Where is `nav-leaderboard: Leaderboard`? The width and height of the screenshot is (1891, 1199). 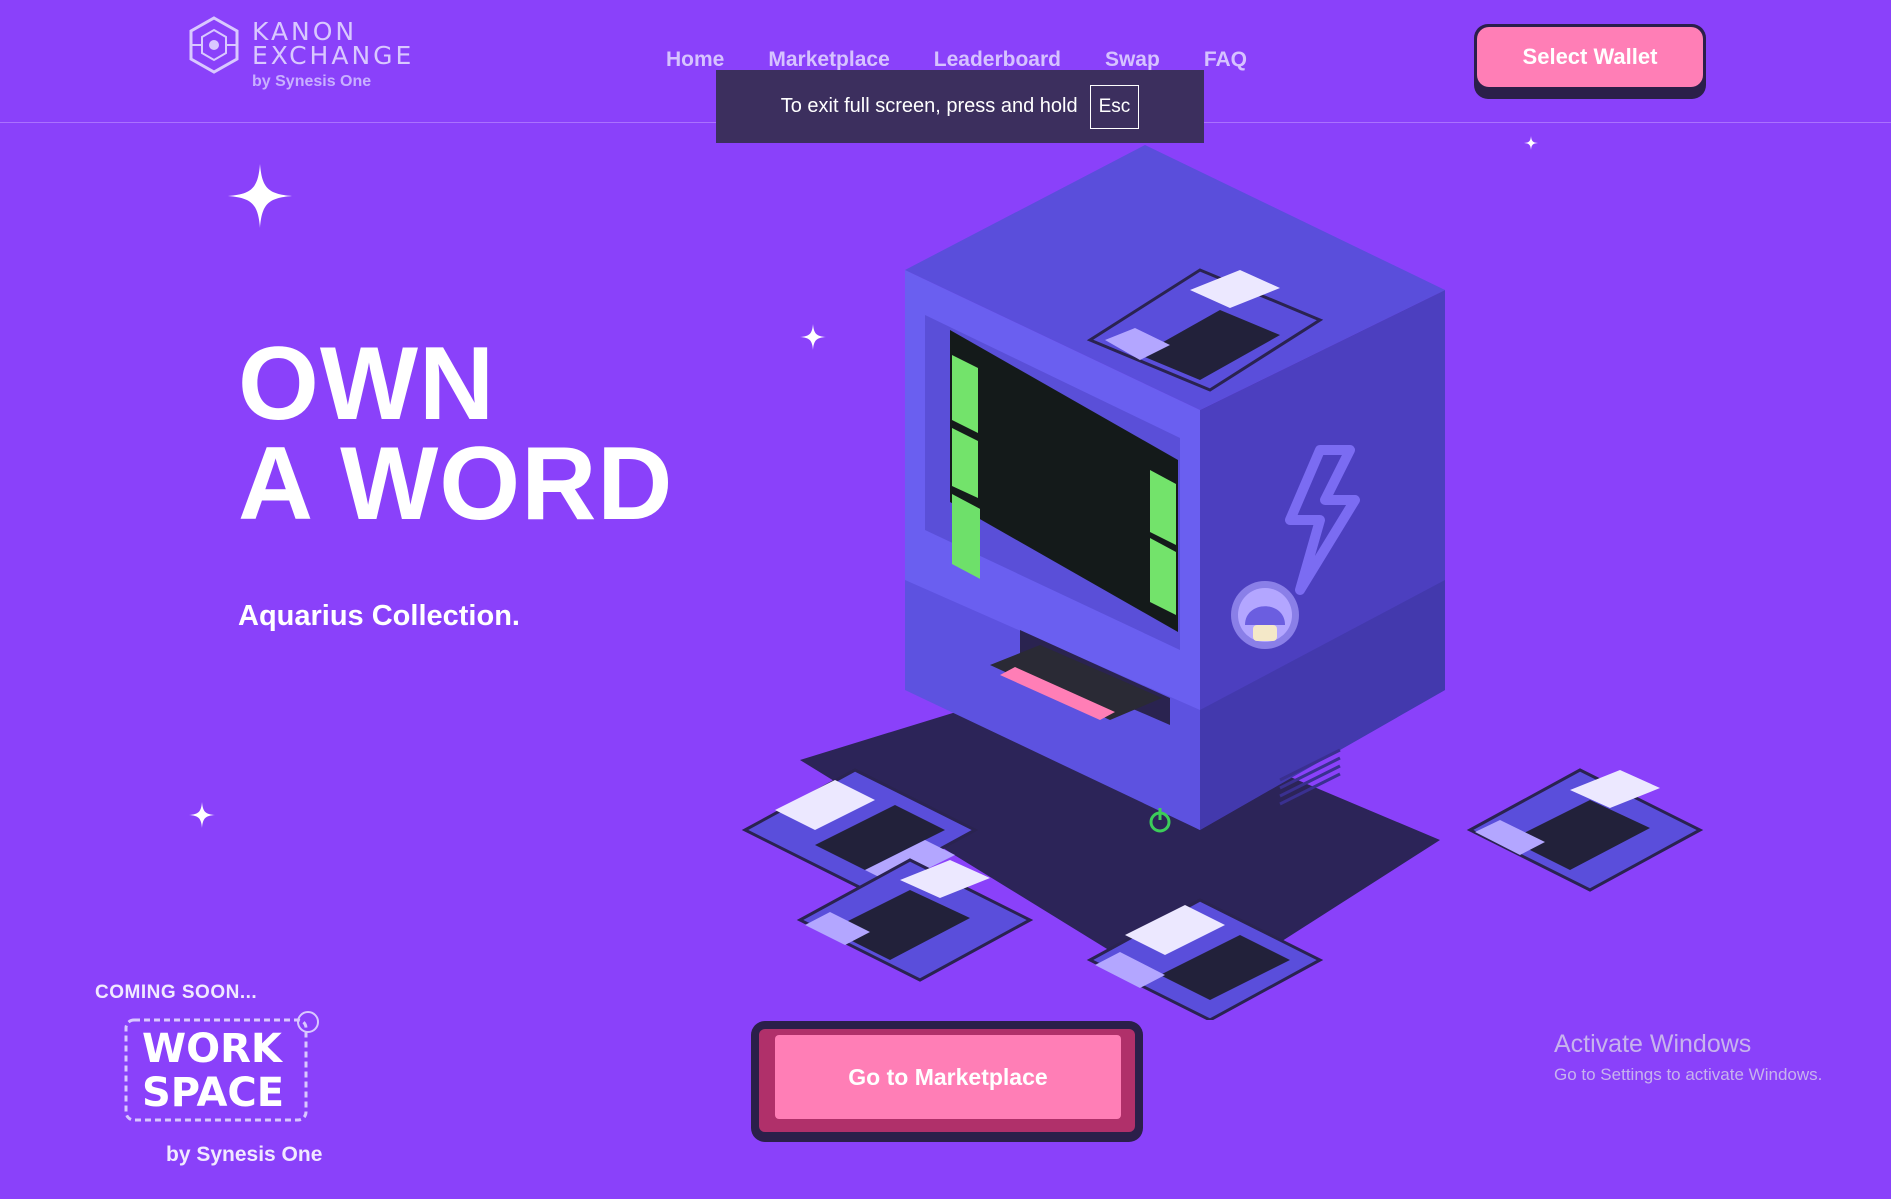
nav-leaderboard: Leaderboard is located at coordinates (997, 60).